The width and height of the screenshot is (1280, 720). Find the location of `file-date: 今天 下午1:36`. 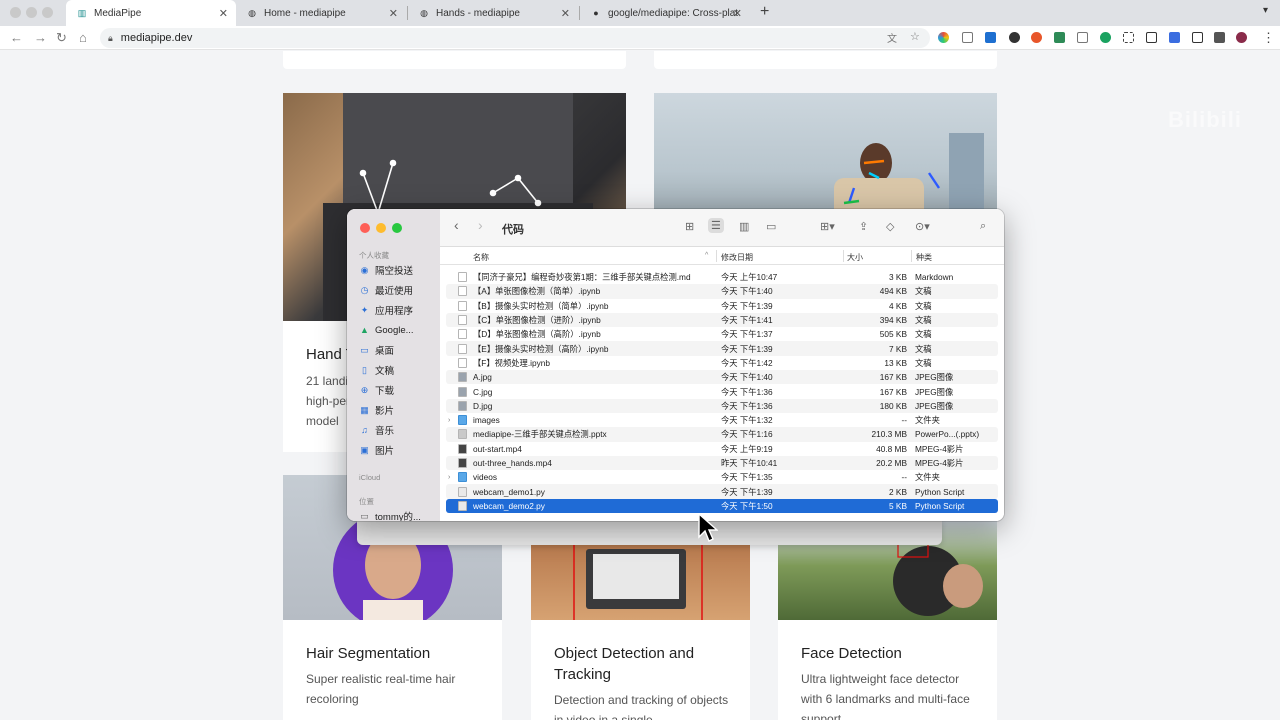

file-date: 今天 下午1:36 is located at coordinates (747, 391).